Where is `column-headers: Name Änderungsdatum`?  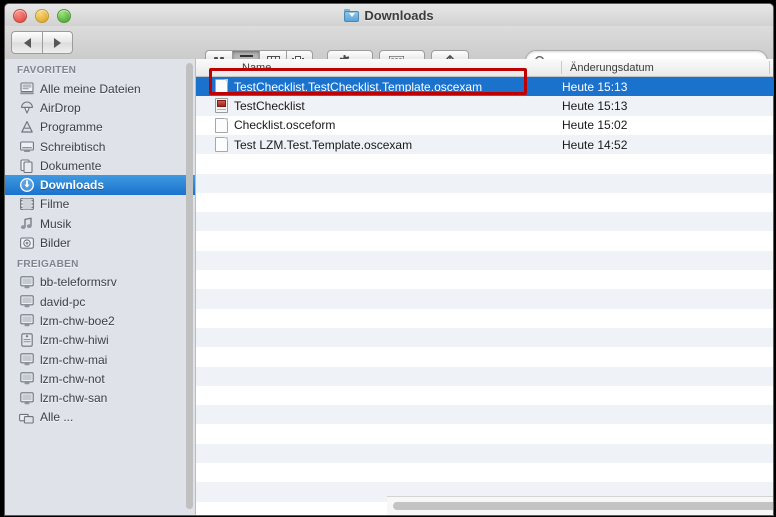 column-headers: Name Änderungsdatum is located at coordinates (484, 68).